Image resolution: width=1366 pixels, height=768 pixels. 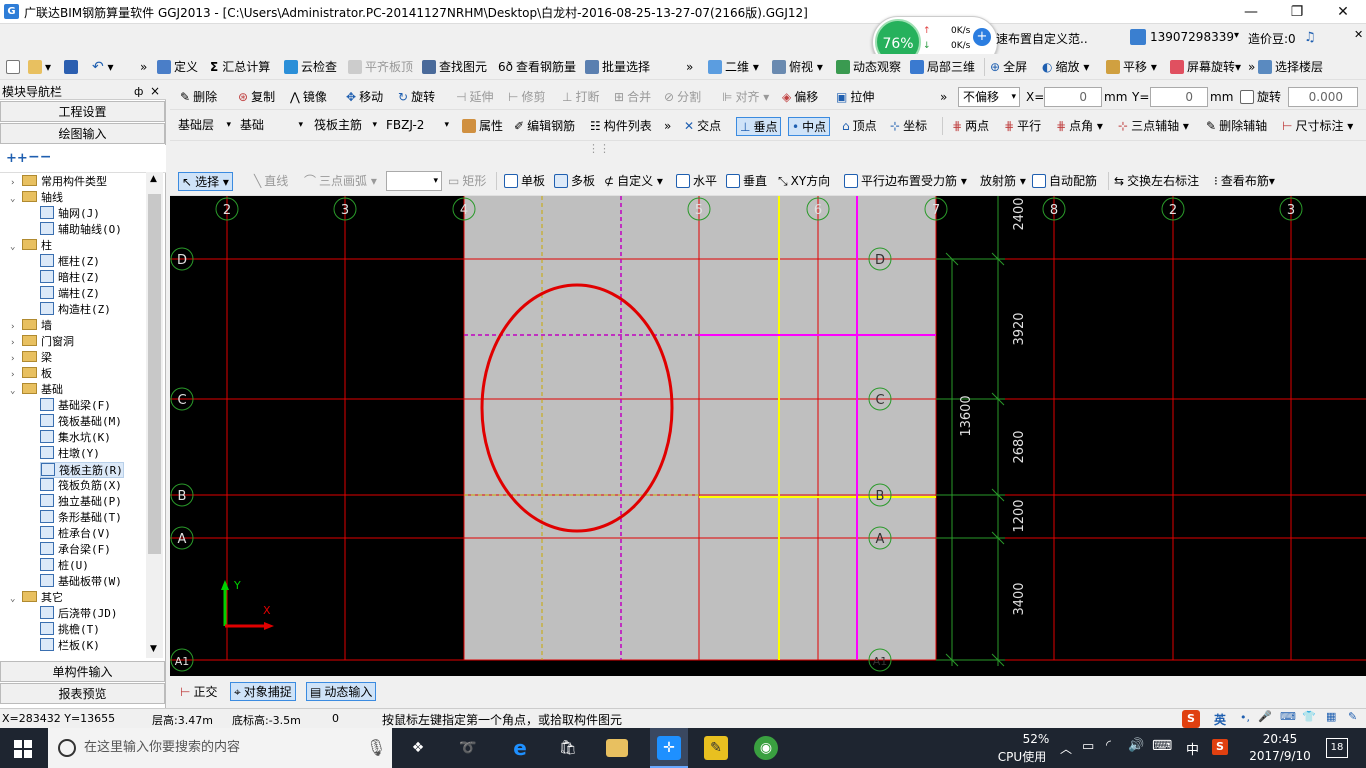 I want to click on line-button: ╲ 直线, so click(x=271, y=181).